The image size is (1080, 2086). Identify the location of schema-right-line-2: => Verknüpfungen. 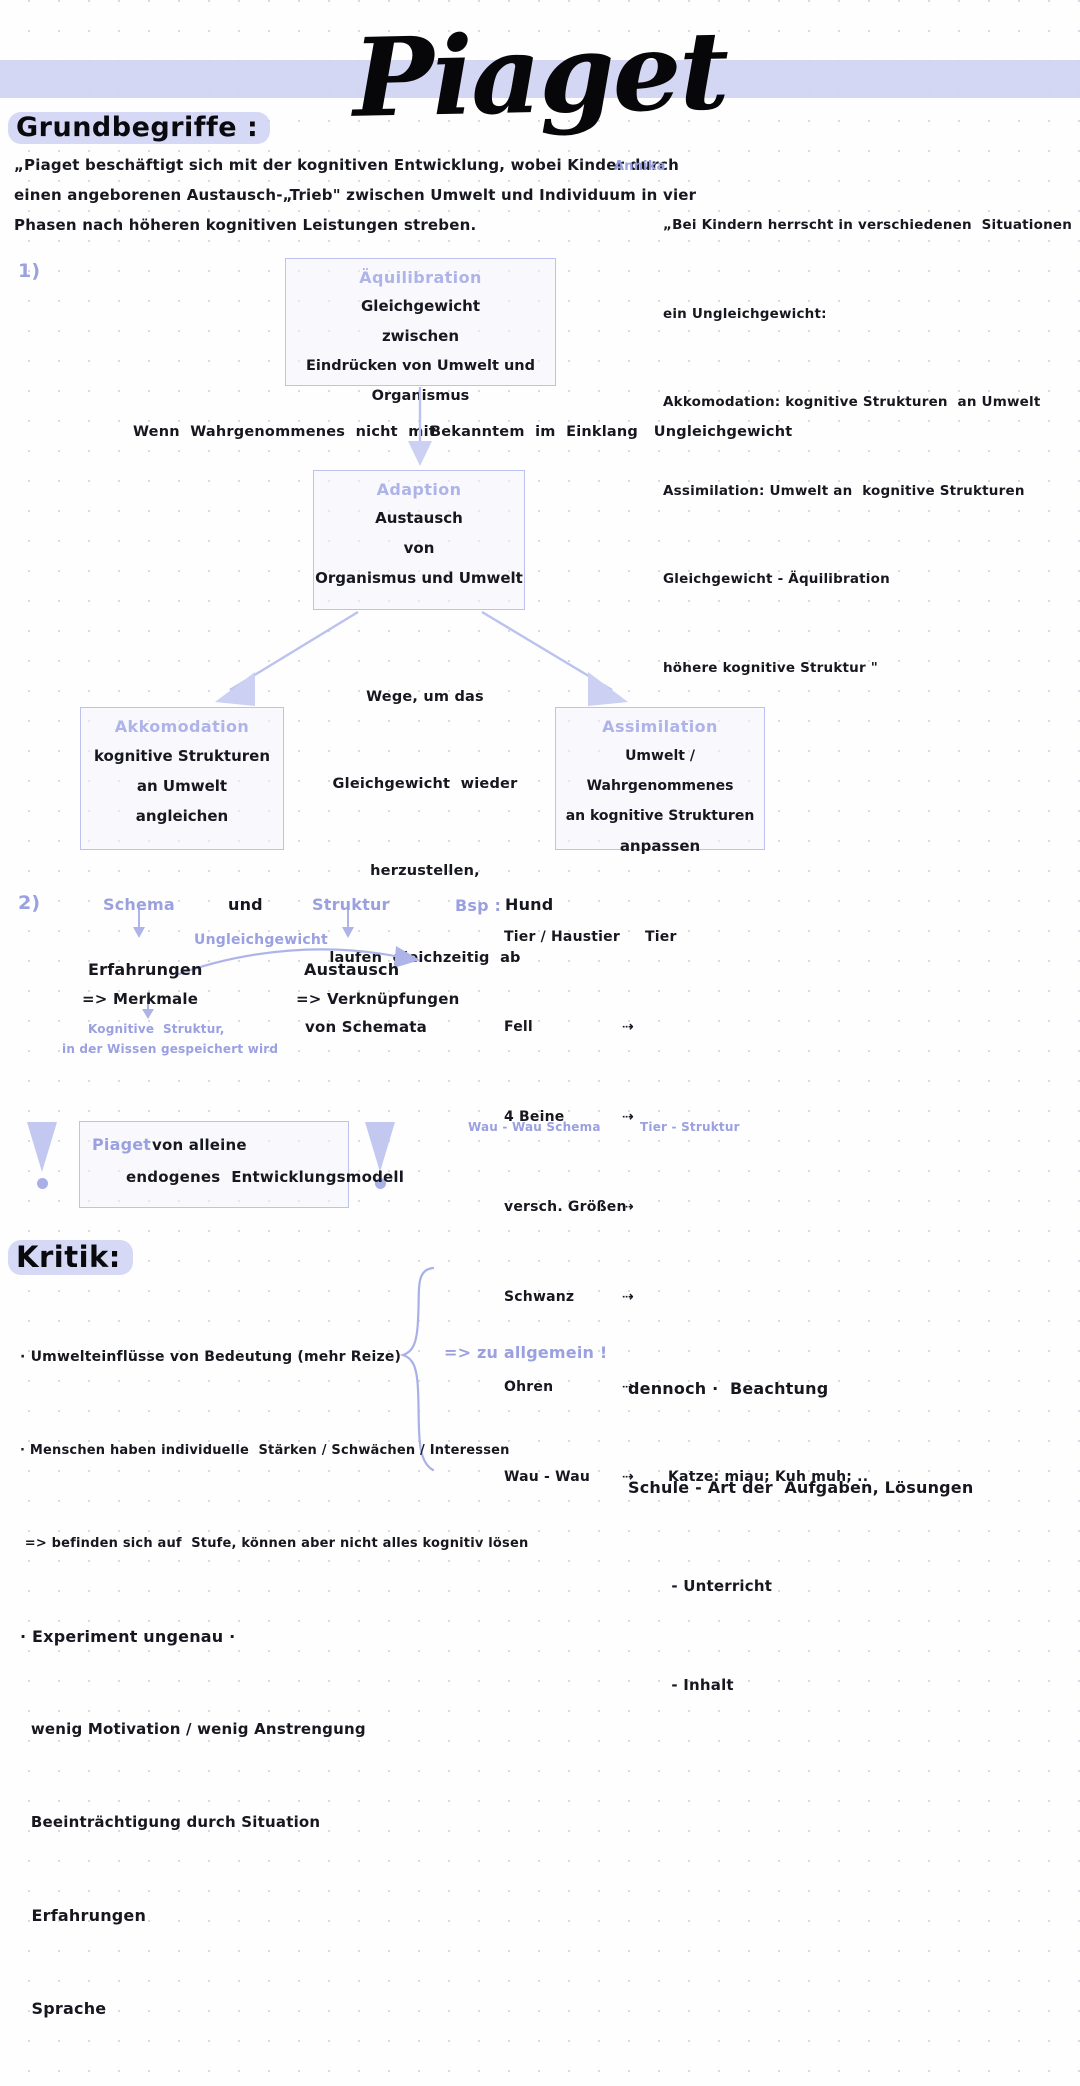
(378, 999).